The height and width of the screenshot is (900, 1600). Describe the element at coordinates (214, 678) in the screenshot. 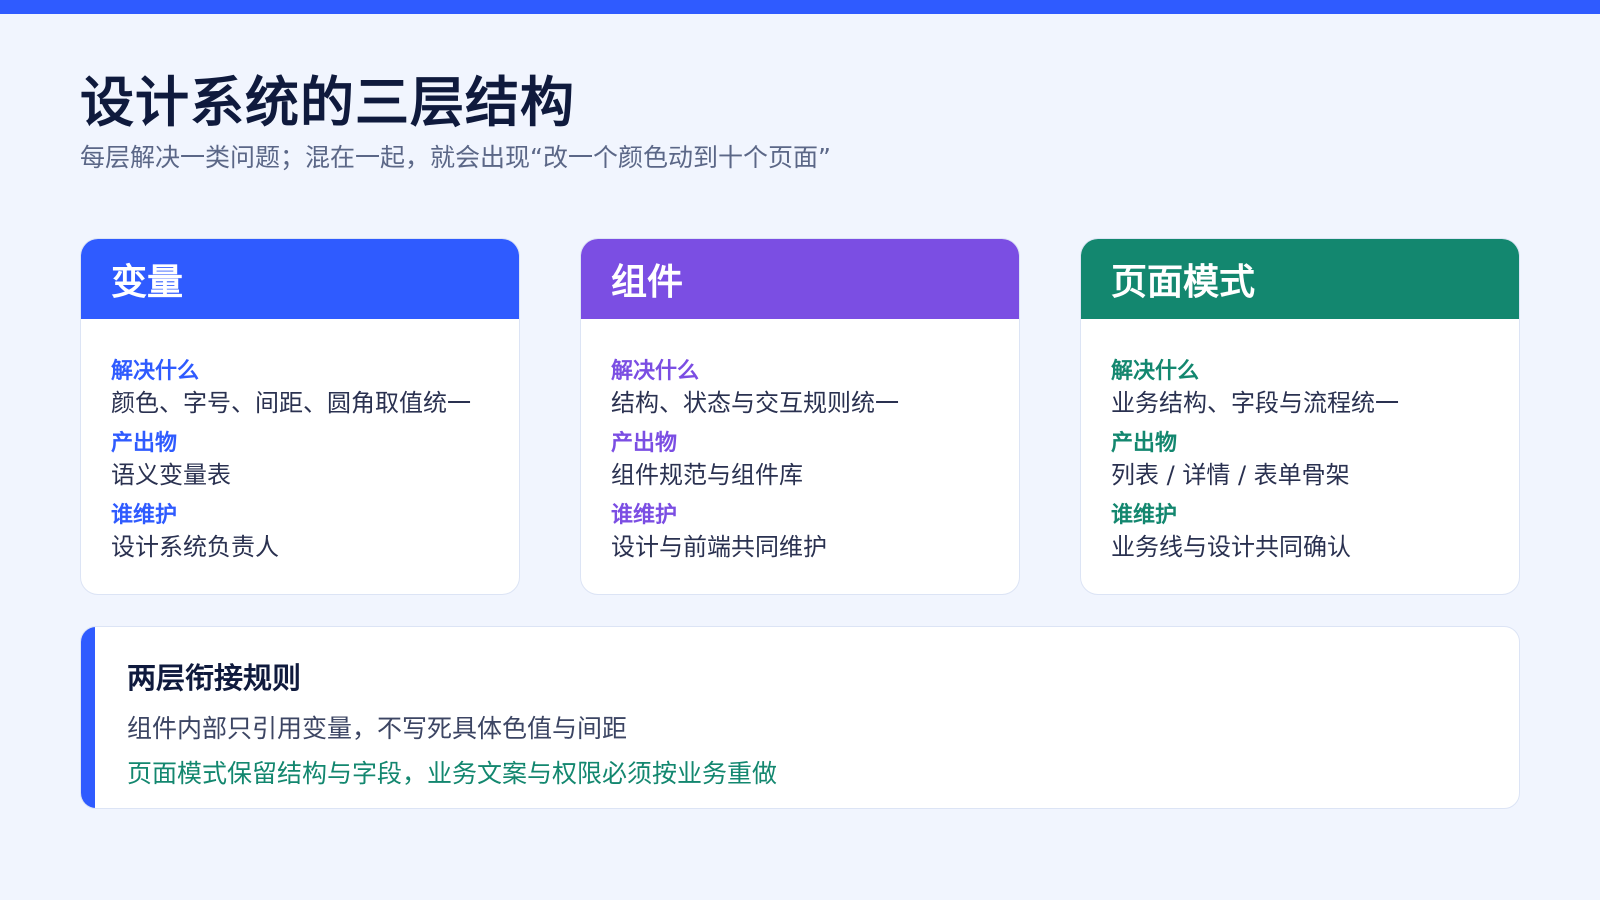

I see `rules-title: 两层衔接规则` at that location.